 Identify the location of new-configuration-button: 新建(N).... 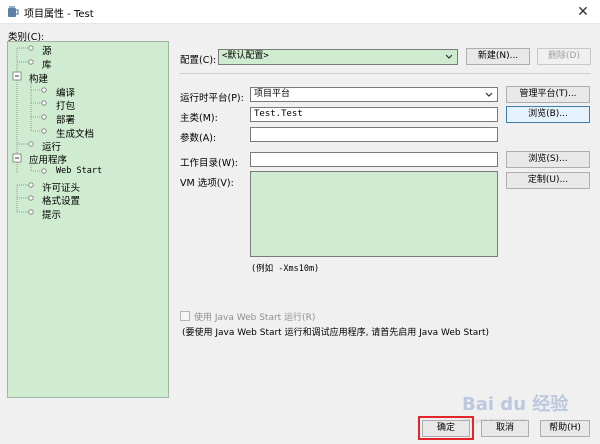
(498, 56).